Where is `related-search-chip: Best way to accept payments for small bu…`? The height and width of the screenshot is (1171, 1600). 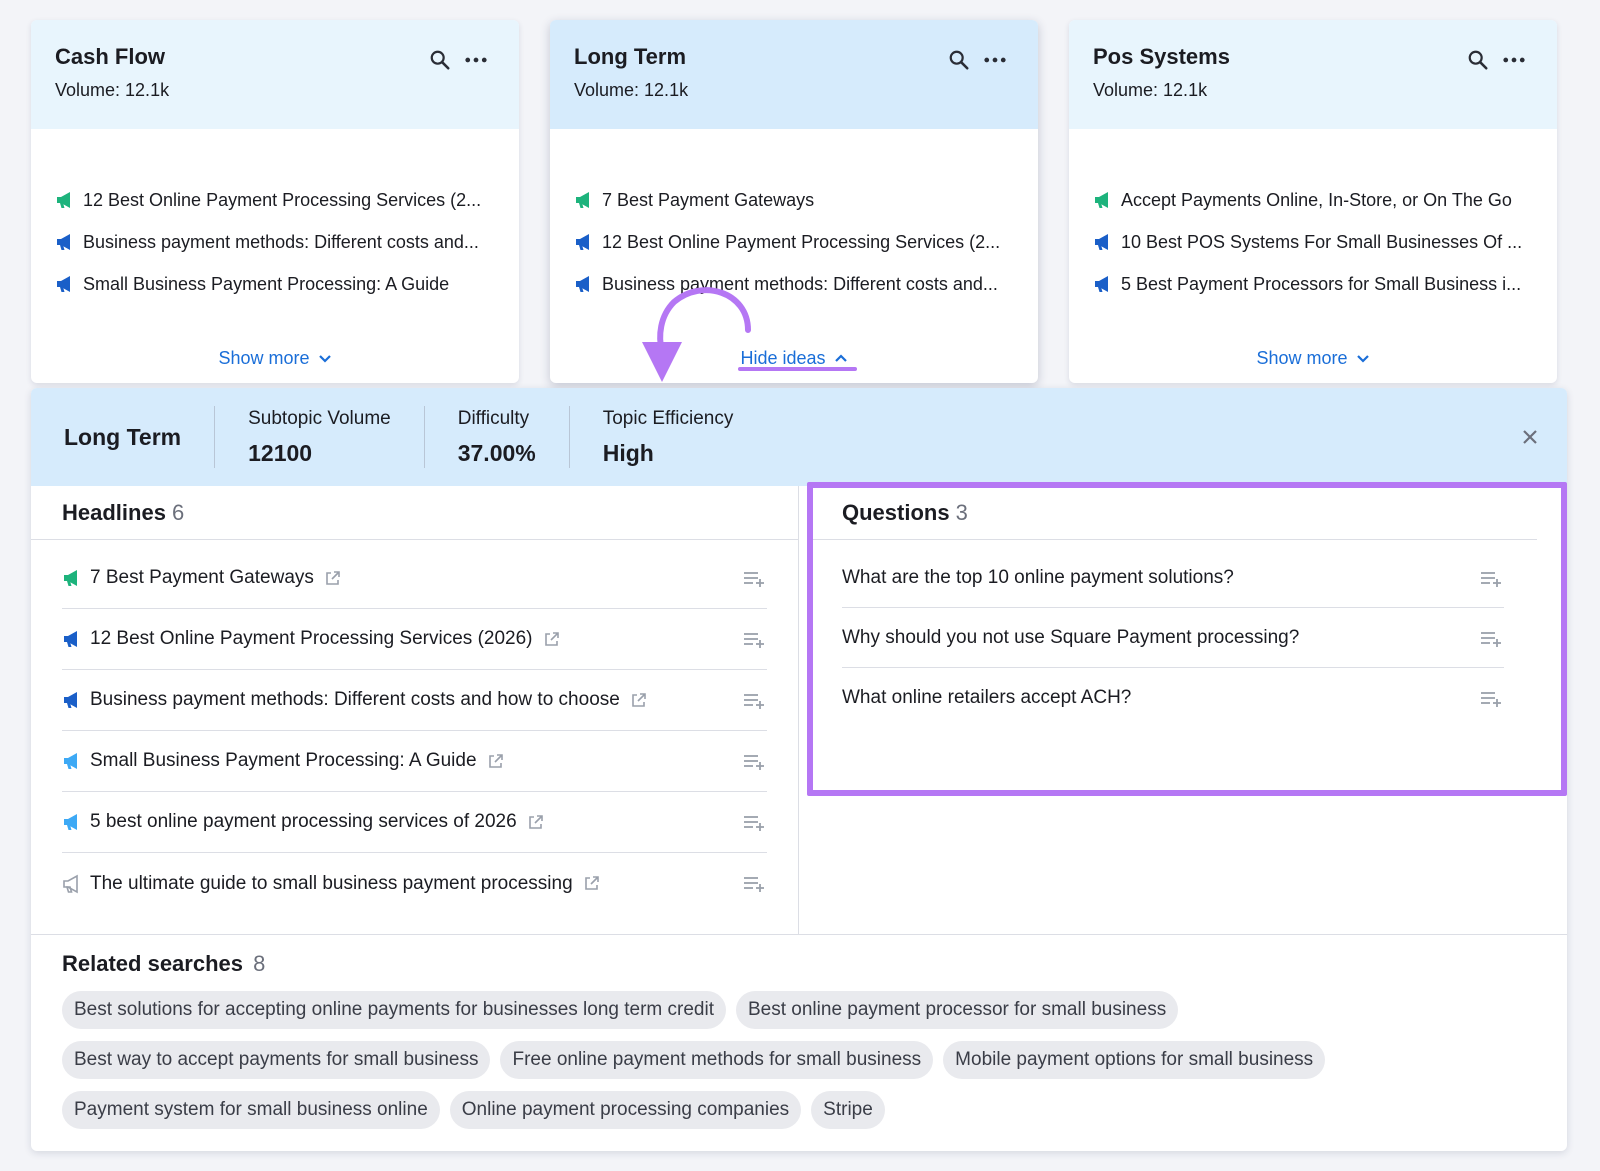 related-search-chip: Best way to accept payments for small bu… is located at coordinates (276, 1060).